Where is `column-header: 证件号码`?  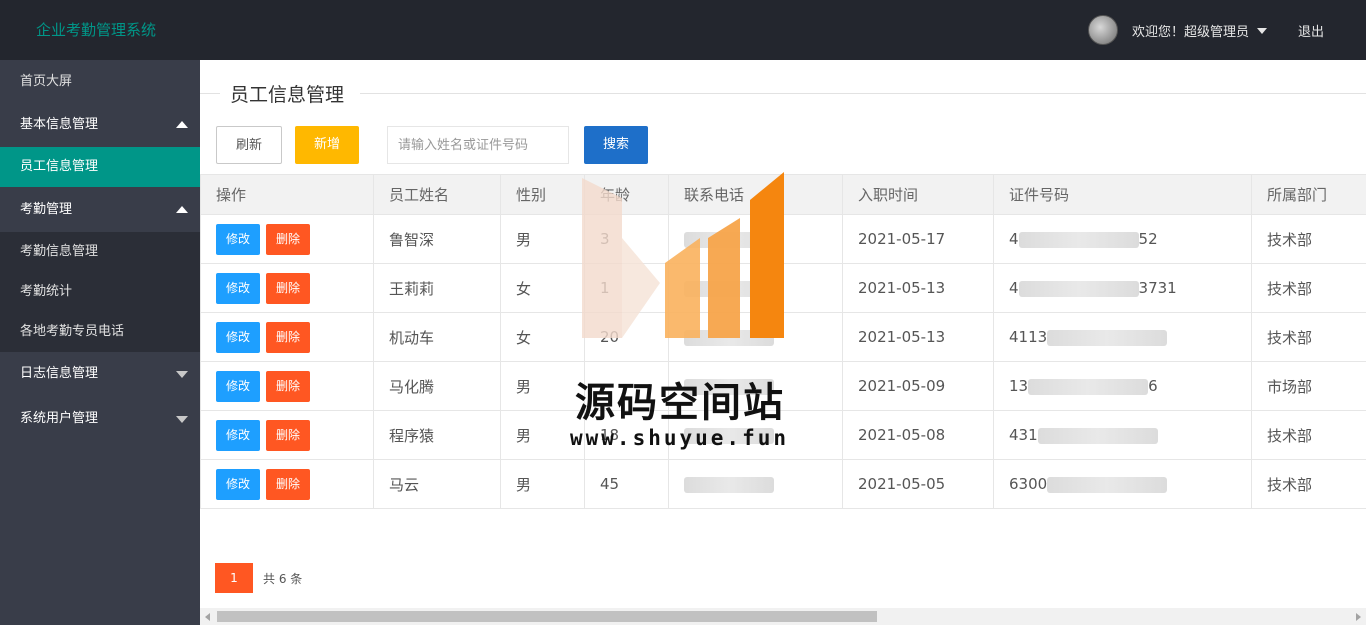
column-header: 证件号码 is located at coordinates (1122, 194).